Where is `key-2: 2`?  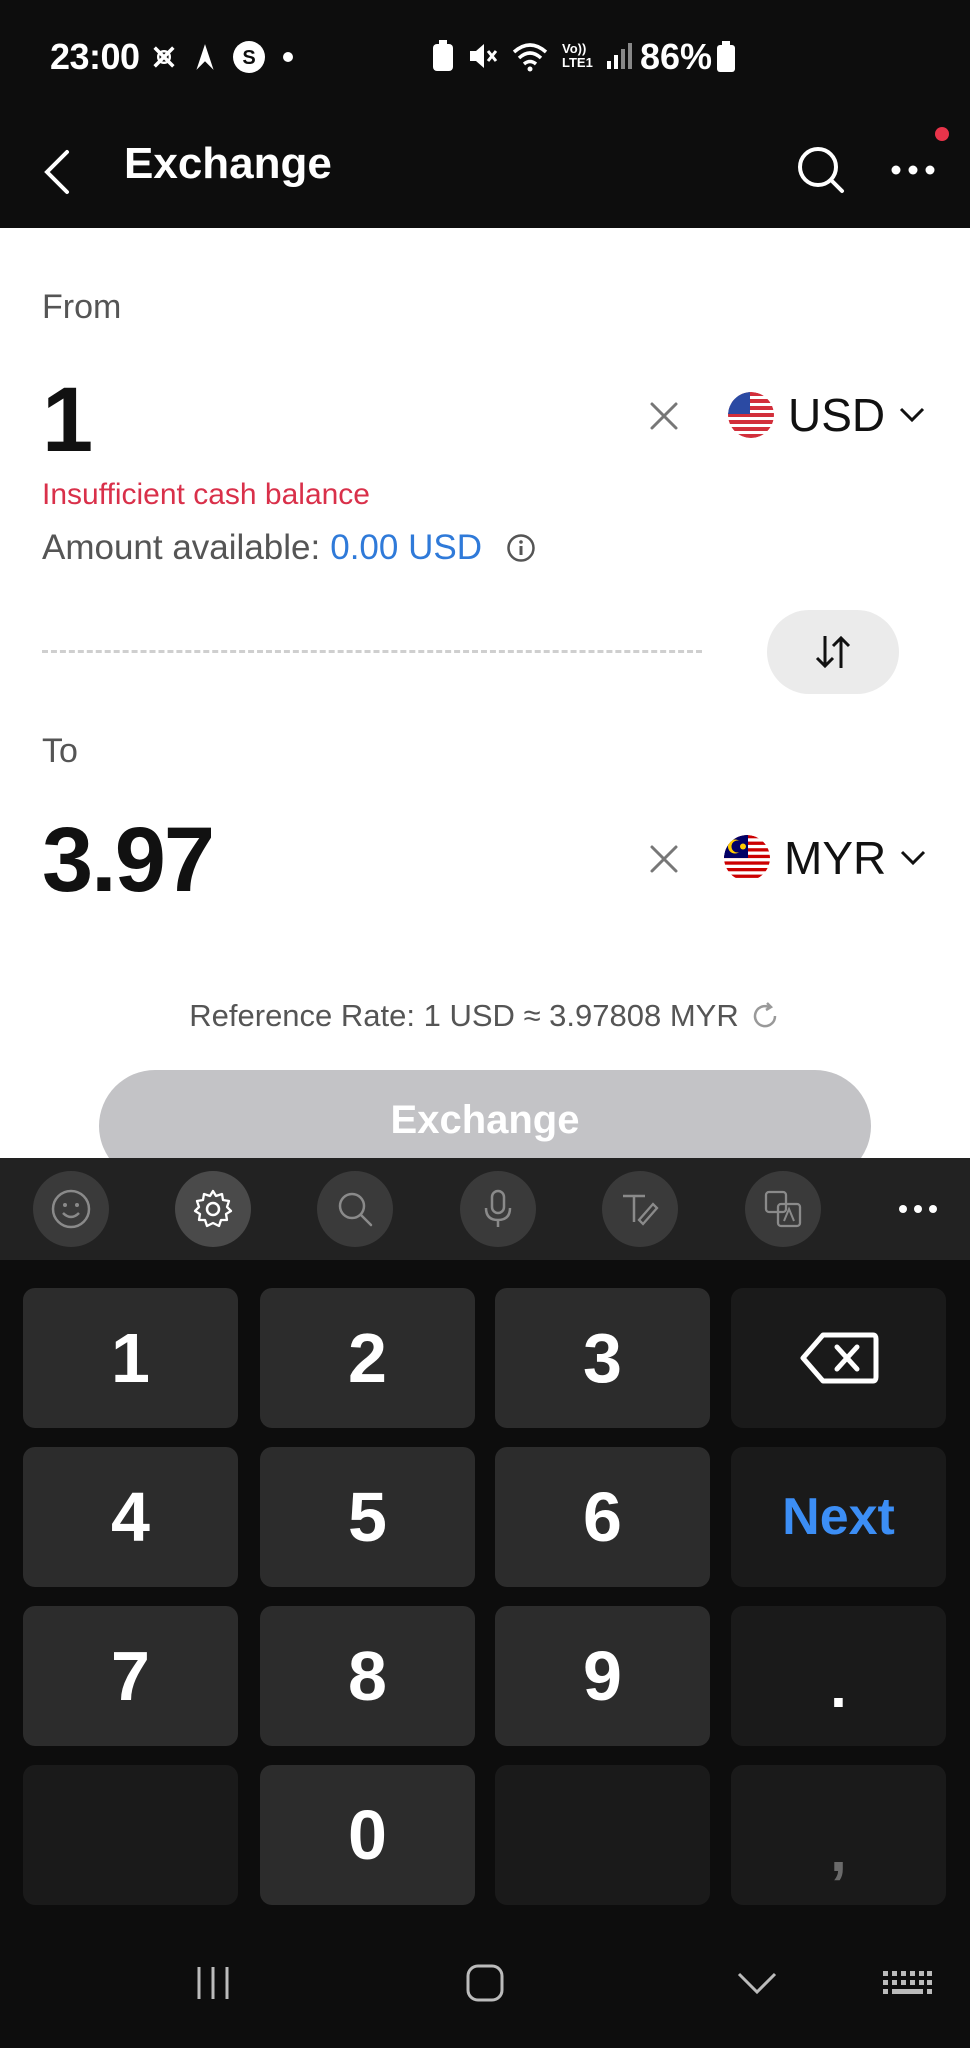 key-2: 2 is located at coordinates (367, 1358).